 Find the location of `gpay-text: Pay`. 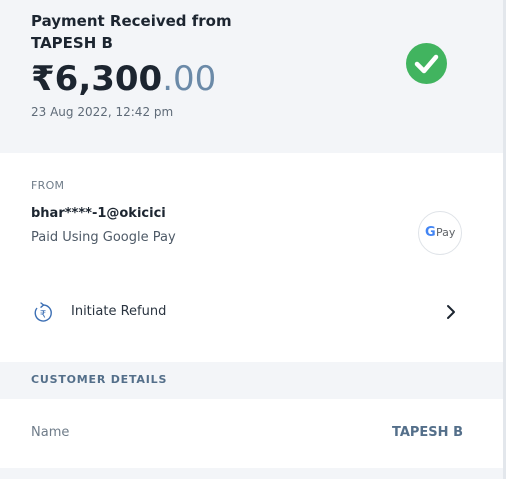

gpay-text: Pay is located at coordinates (446, 232).